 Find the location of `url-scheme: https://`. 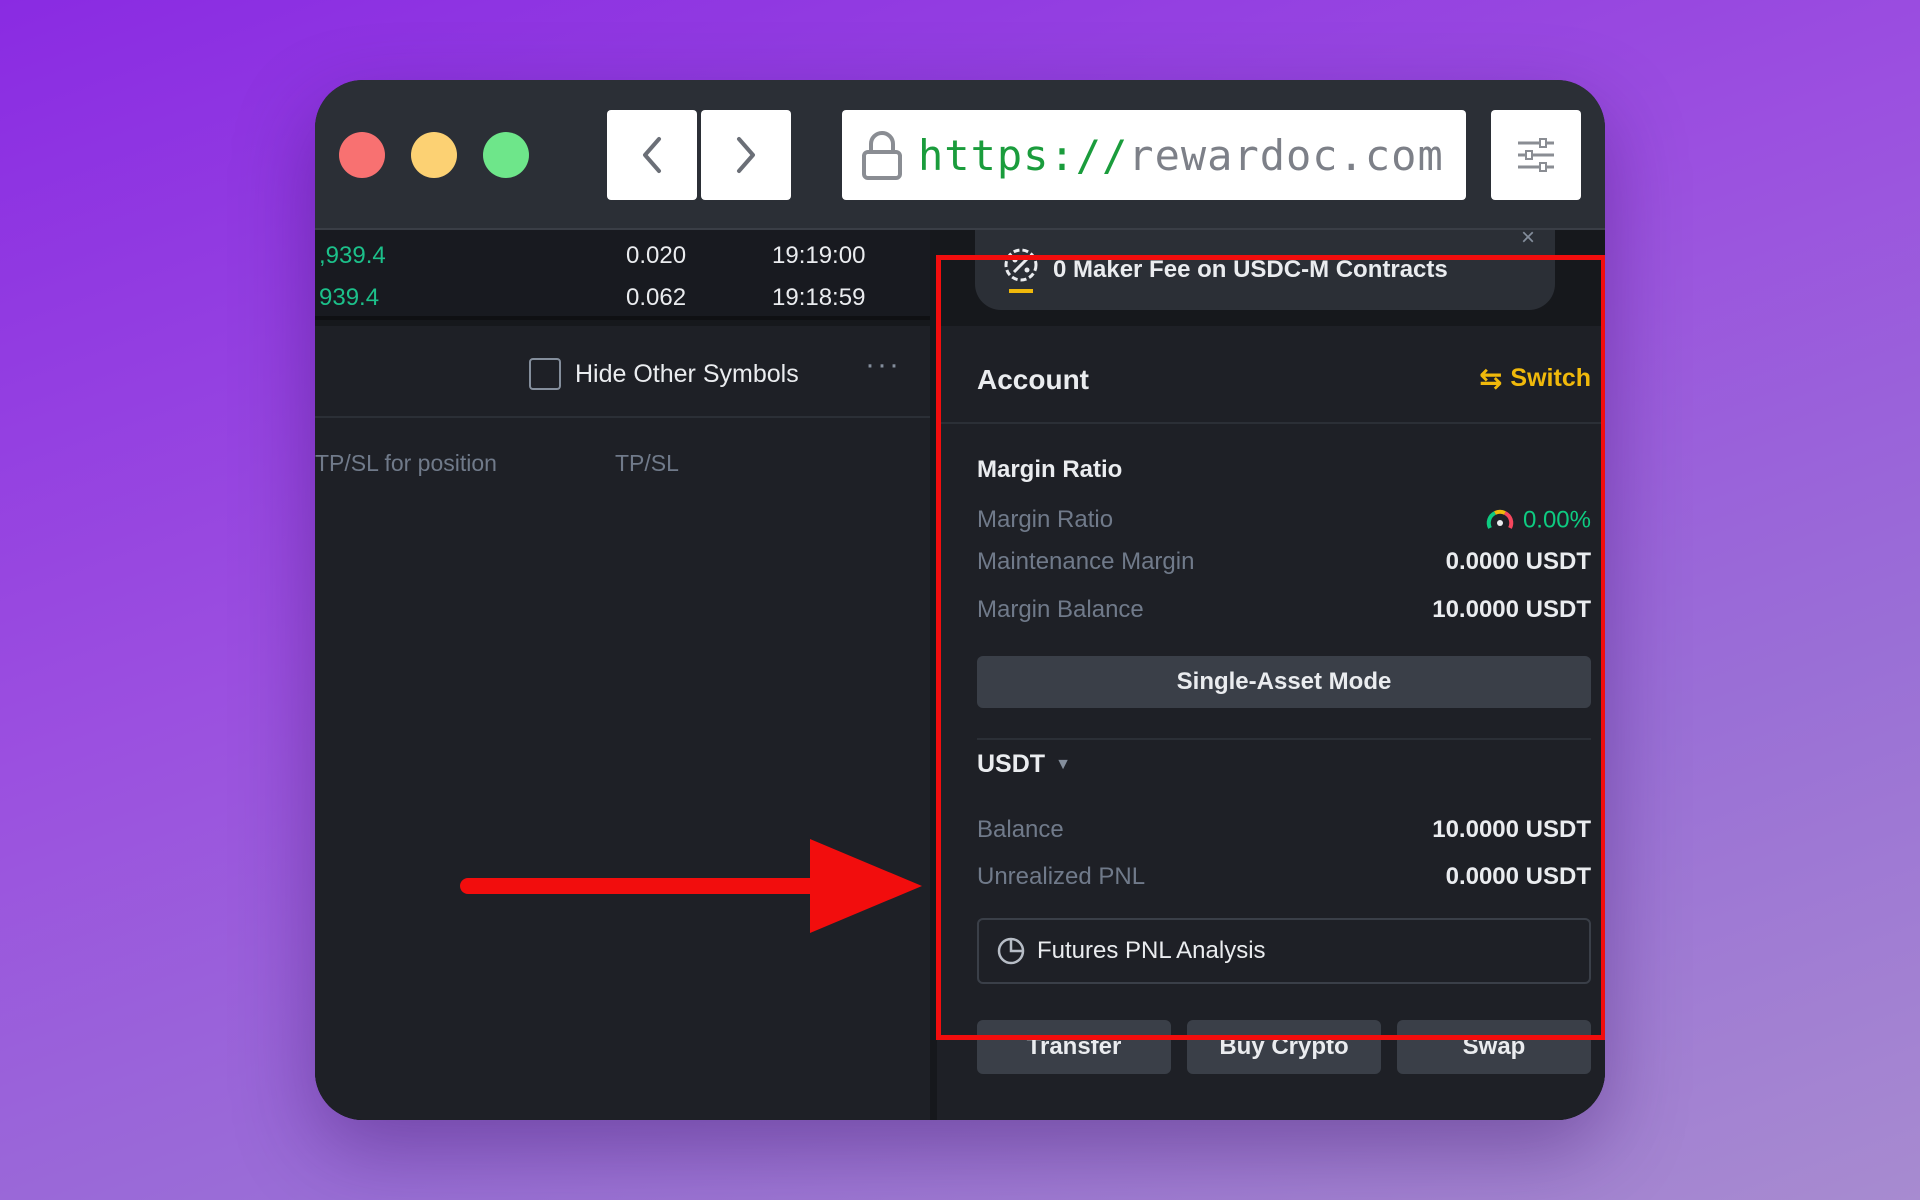

url-scheme: https:// is located at coordinates (1023, 155).